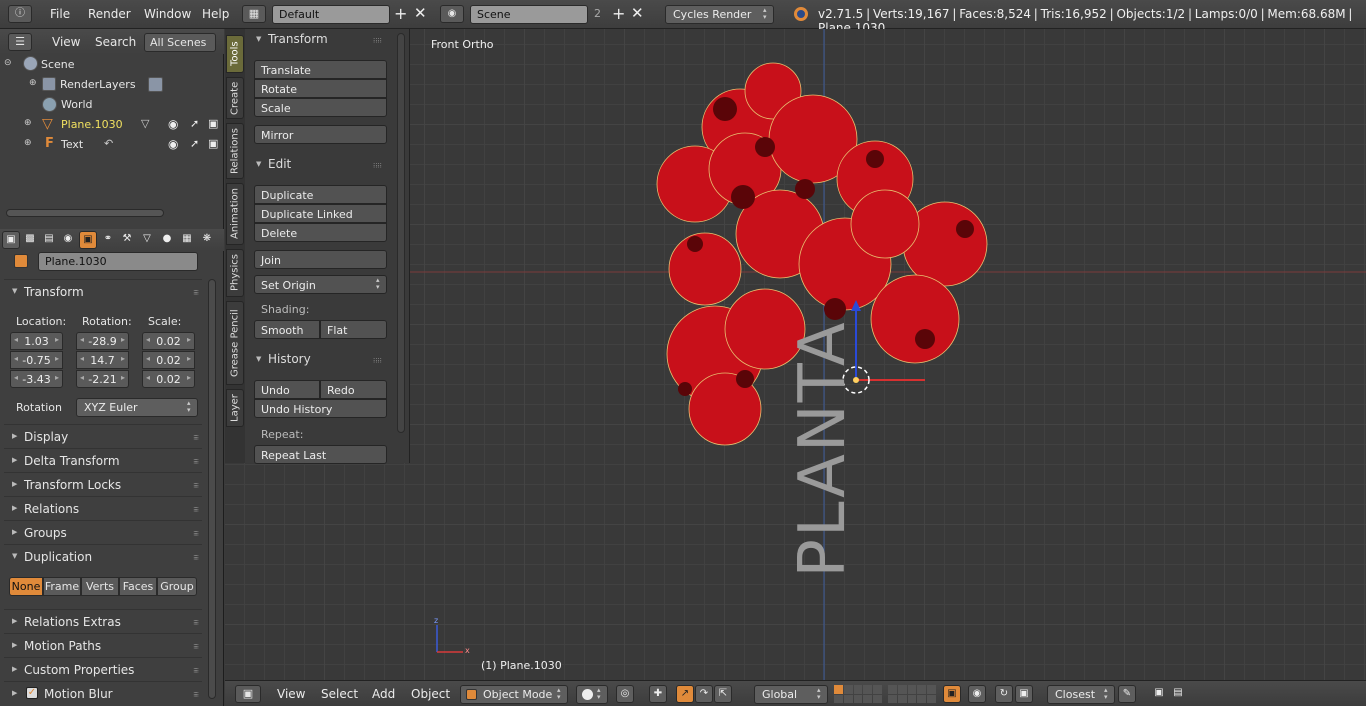  What do you see at coordinates (353, 389) in the screenshot?
I see `redo-button: Redo` at bounding box center [353, 389].